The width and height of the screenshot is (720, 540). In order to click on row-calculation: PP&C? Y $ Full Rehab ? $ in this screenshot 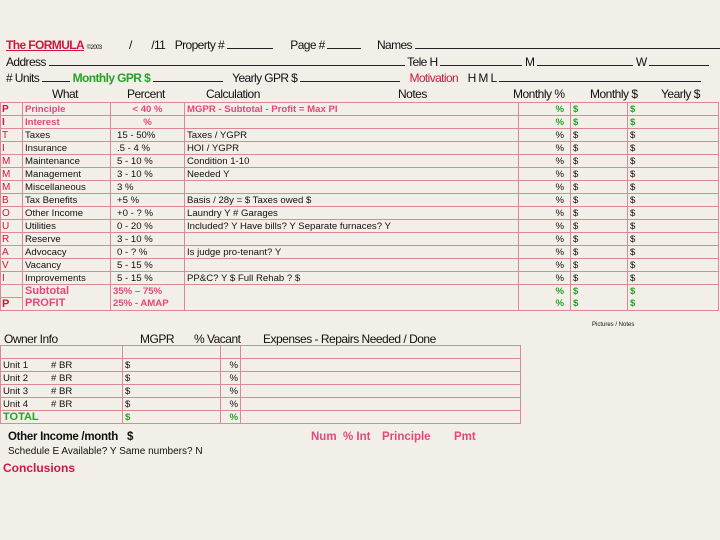, I will do `click(351, 278)`.